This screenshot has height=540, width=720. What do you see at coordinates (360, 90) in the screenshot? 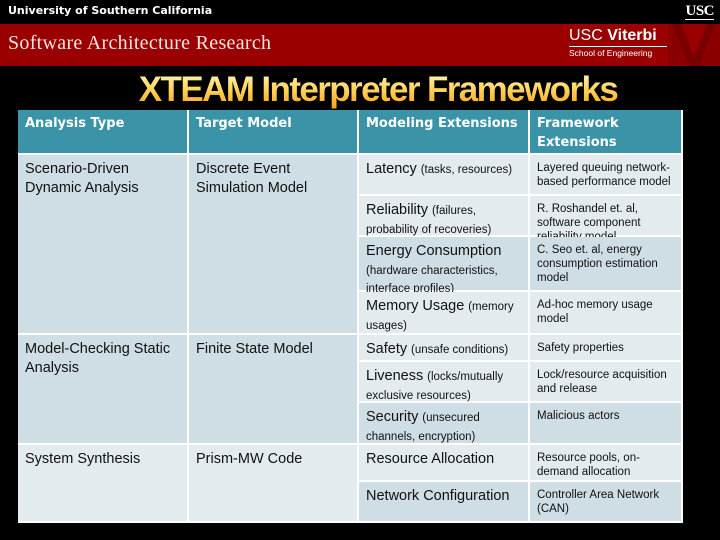
I see `slide-title: XTEAM Interpreter Frameworks` at bounding box center [360, 90].